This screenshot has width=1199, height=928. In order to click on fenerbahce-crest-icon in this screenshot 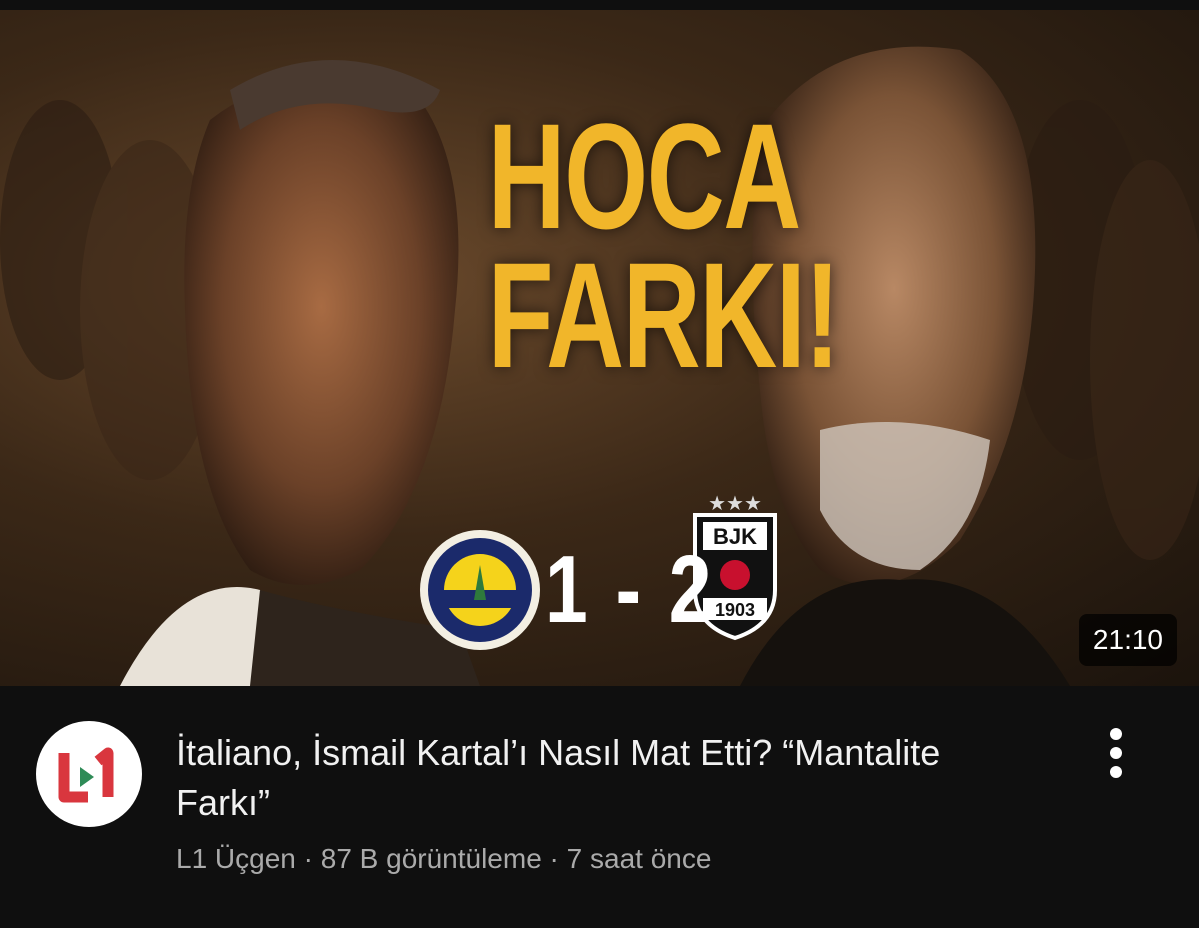, I will do `click(480, 590)`.